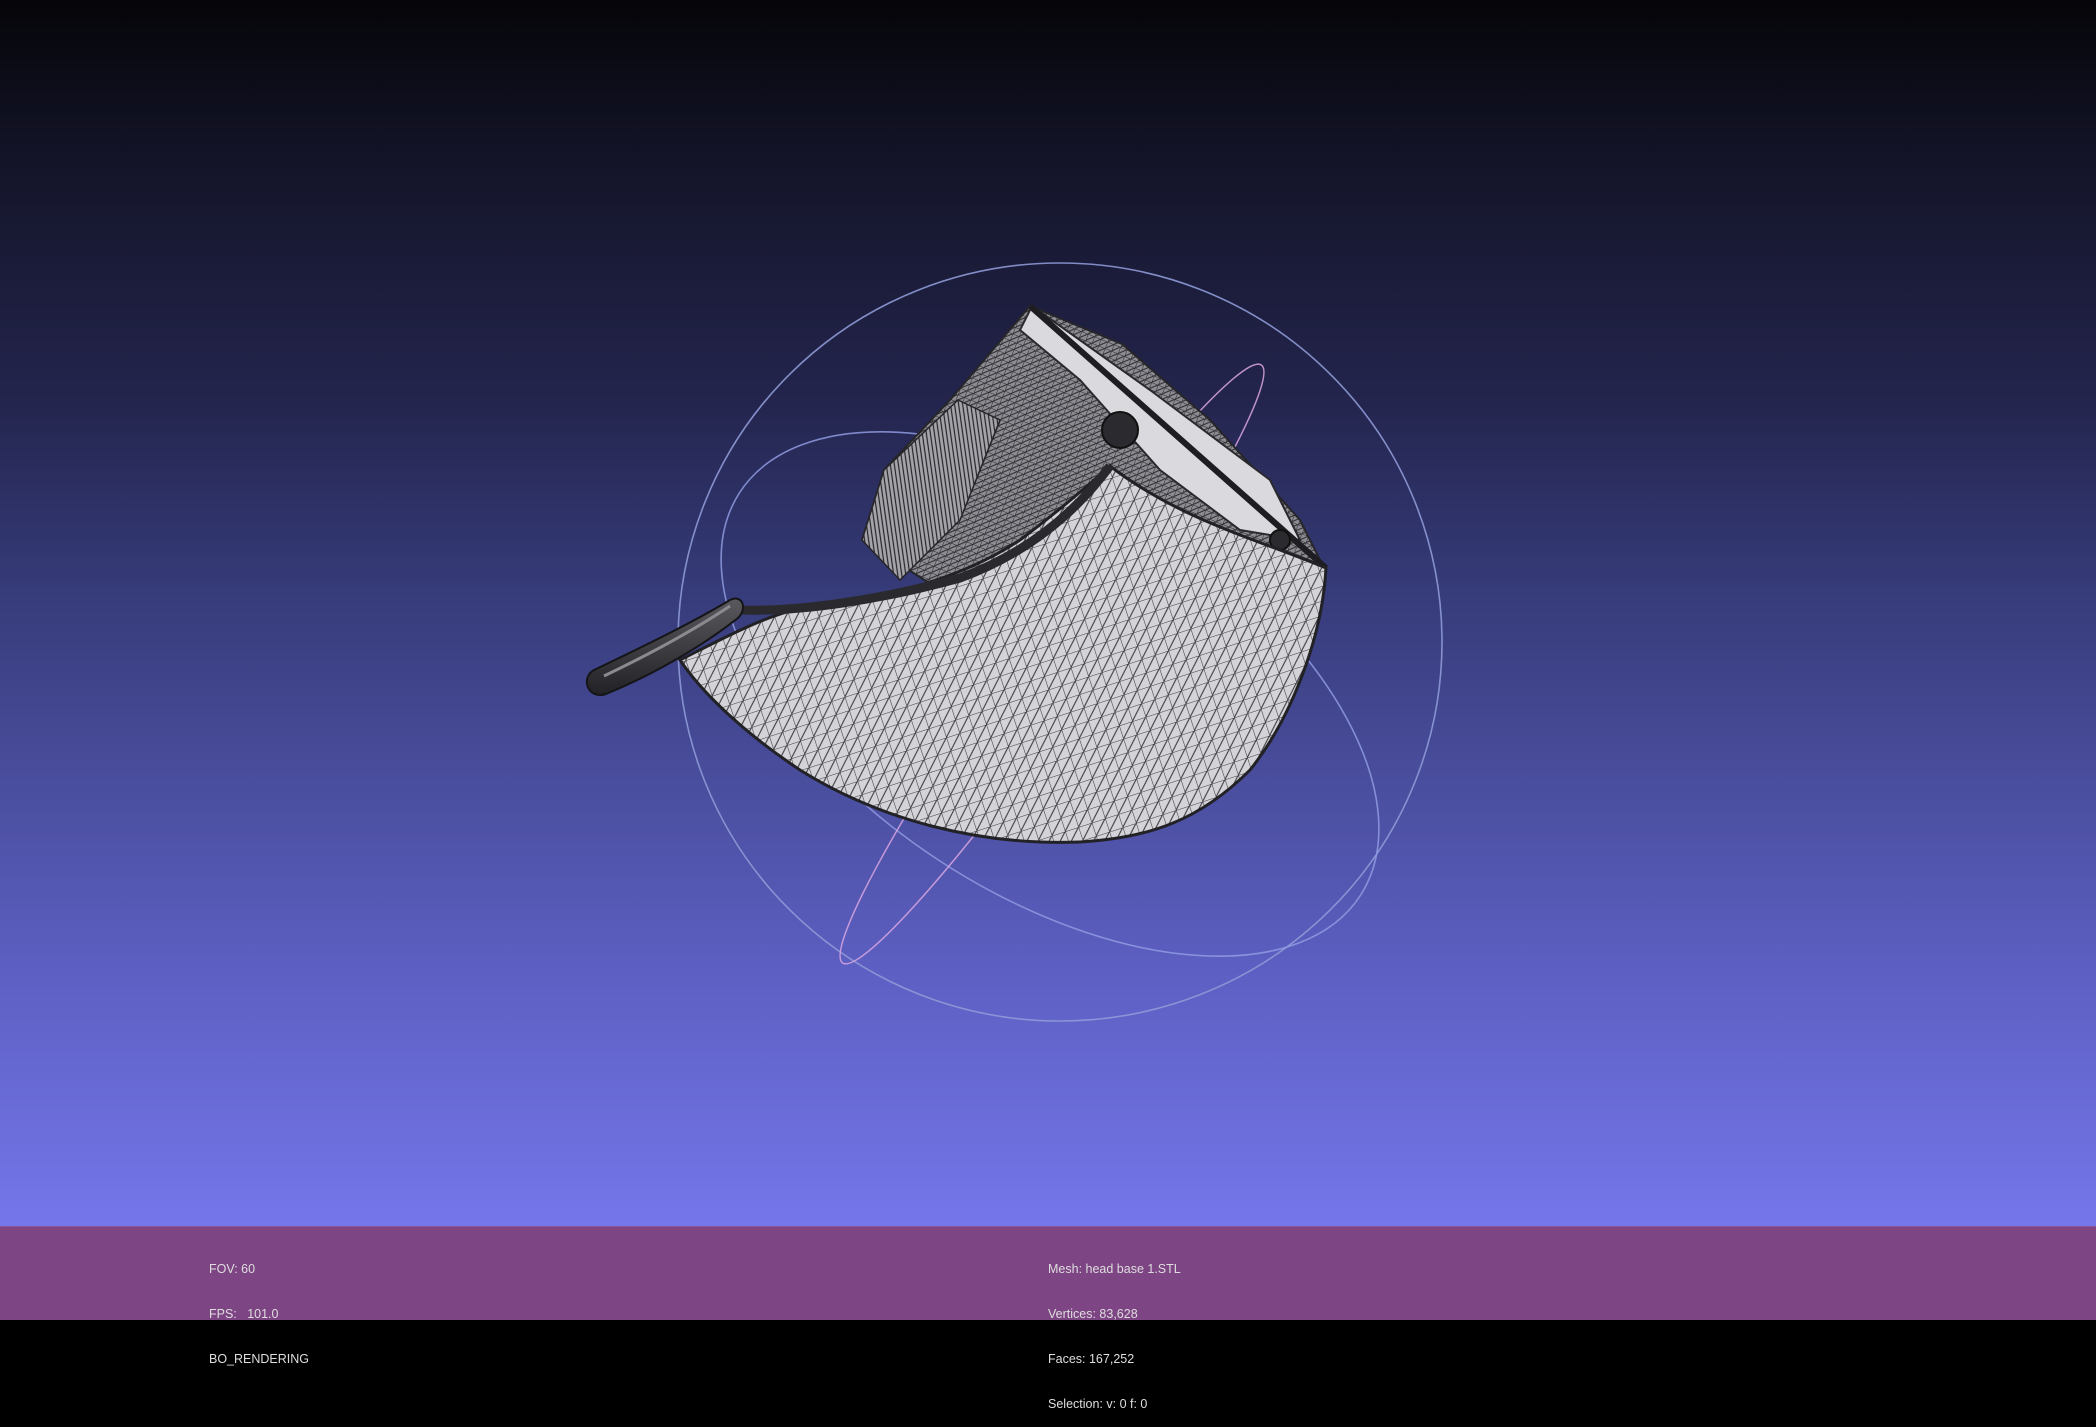 This screenshot has height=1427, width=2096. I want to click on mesh-name-readout: Mesh: head base 1.STL, so click(1114, 1269).